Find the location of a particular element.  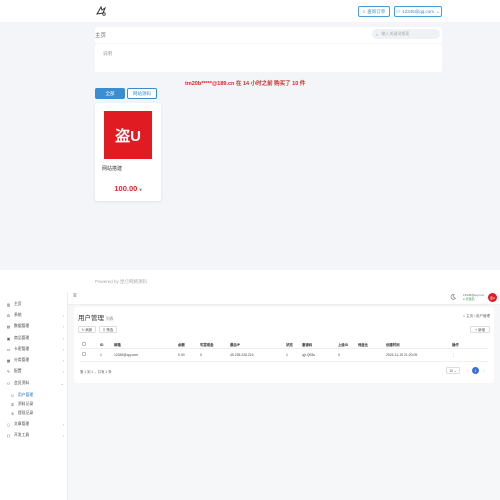

chevron-down-icon: ⌄ is located at coordinates (455, 370).